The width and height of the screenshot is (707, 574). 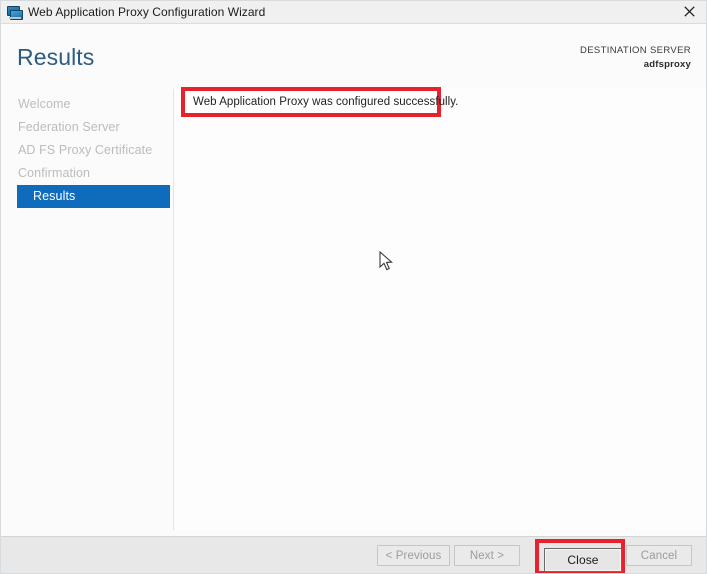 I want to click on destination-server-label: DESTINATION SERVER, so click(x=635, y=50).